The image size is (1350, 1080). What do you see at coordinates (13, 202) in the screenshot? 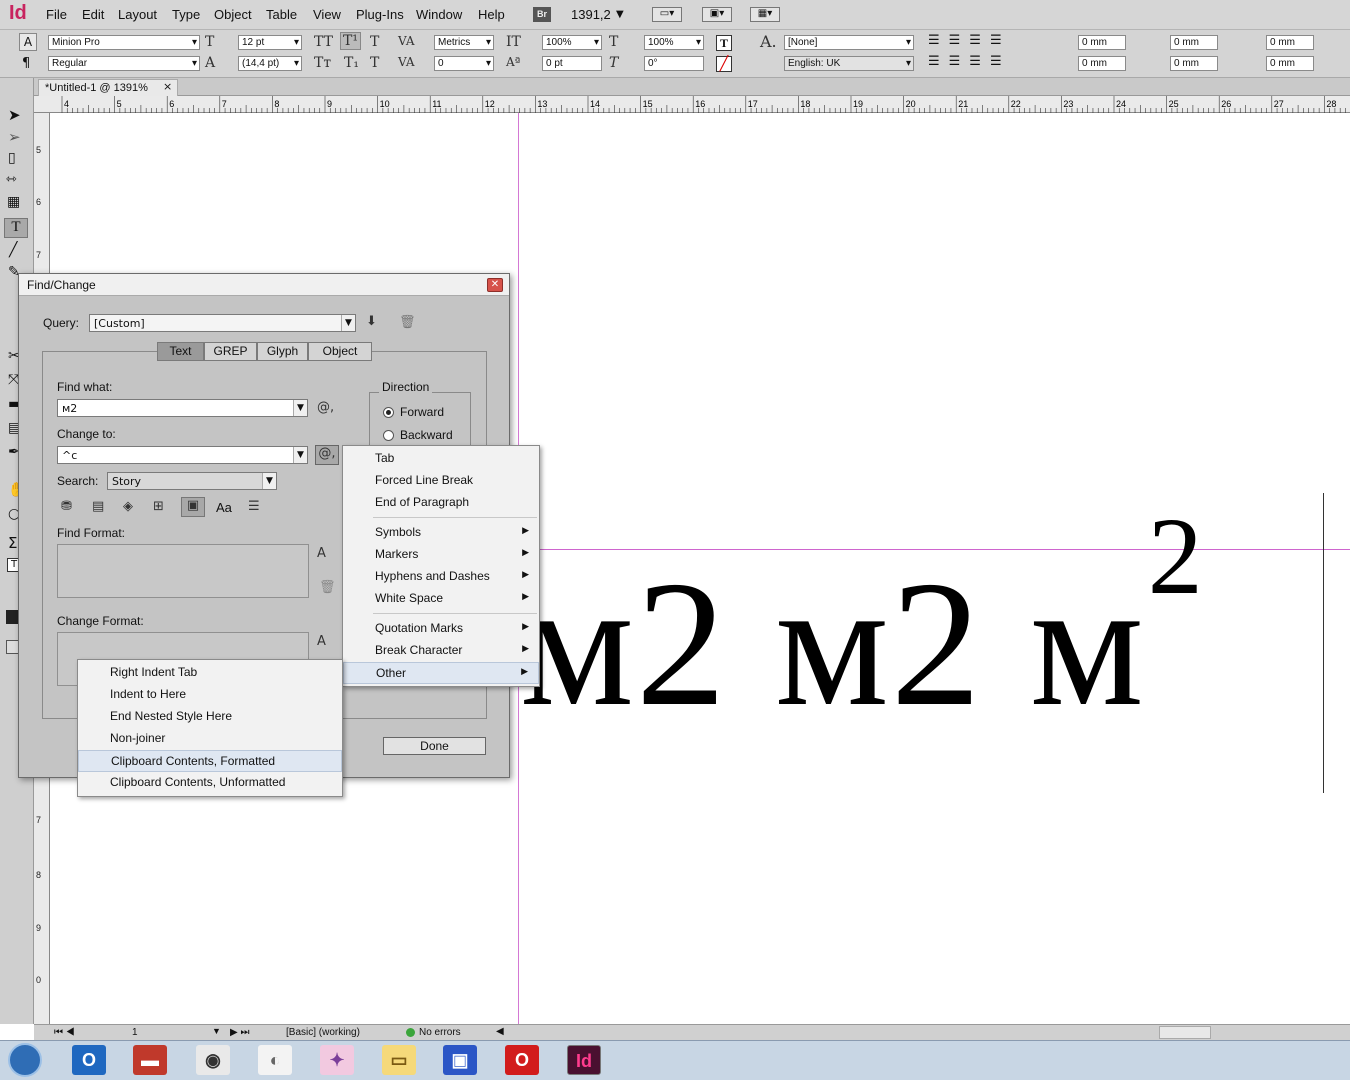
I see `content-collector-icon: ▦` at bounding box center [13, 202].